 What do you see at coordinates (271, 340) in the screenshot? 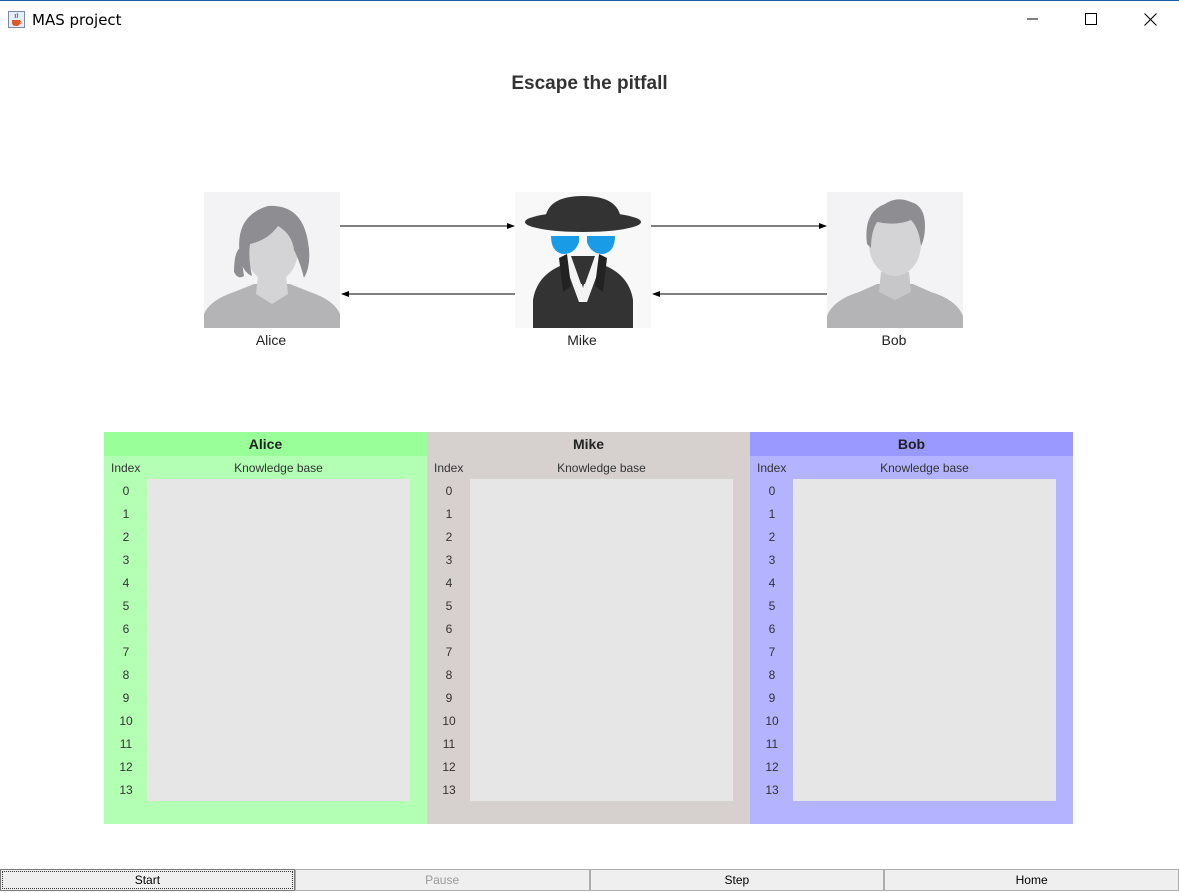
I see `alice-label: Alice` at bounding box center [271, 340].